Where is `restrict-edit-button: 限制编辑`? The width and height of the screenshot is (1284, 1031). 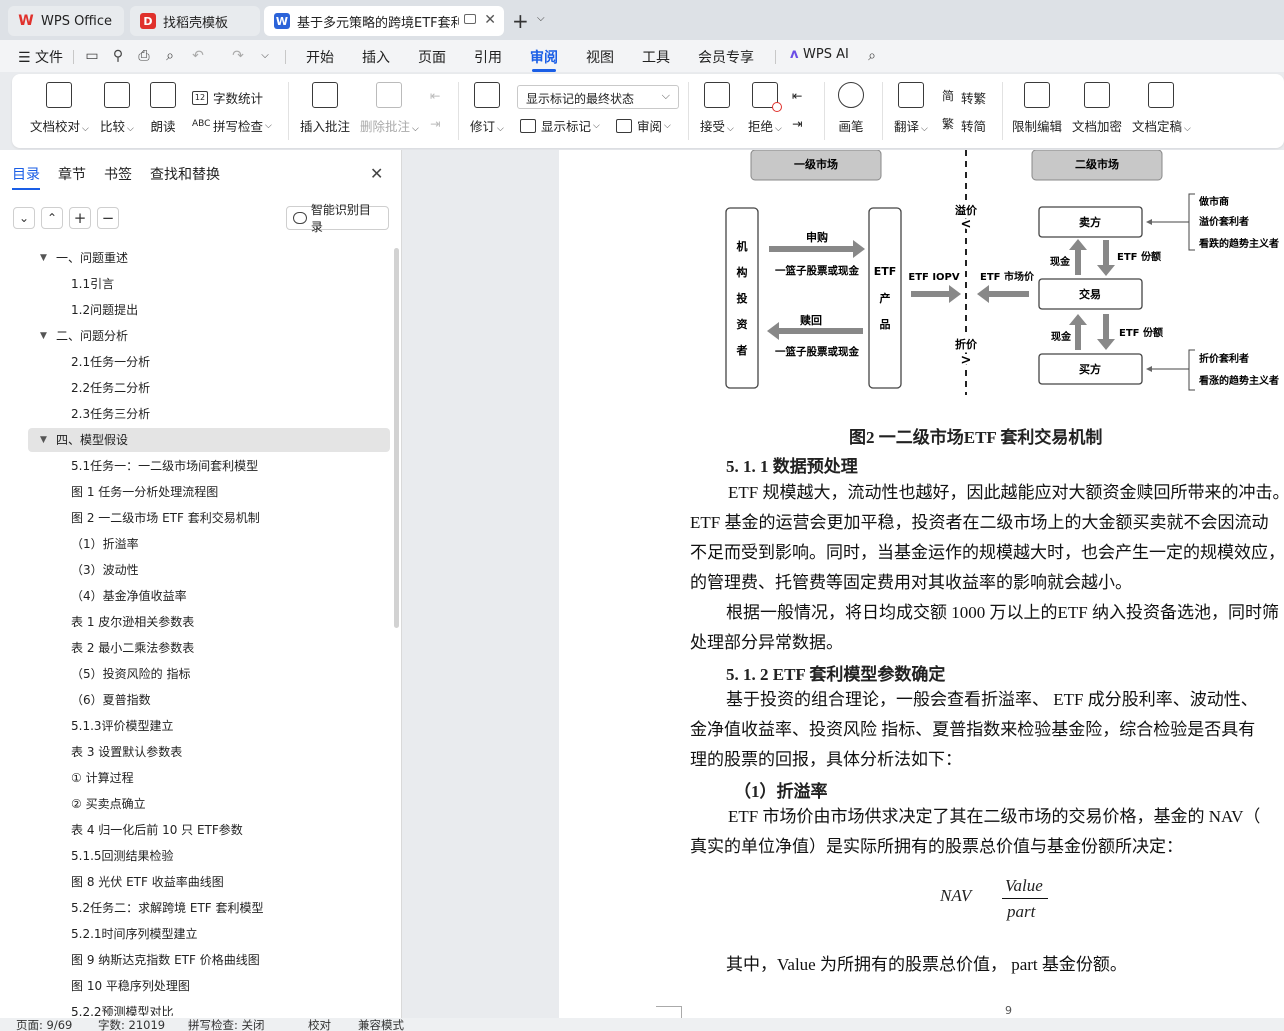
restrict-edit-button: 限制编辑 is located at coordinates (1037, 108).